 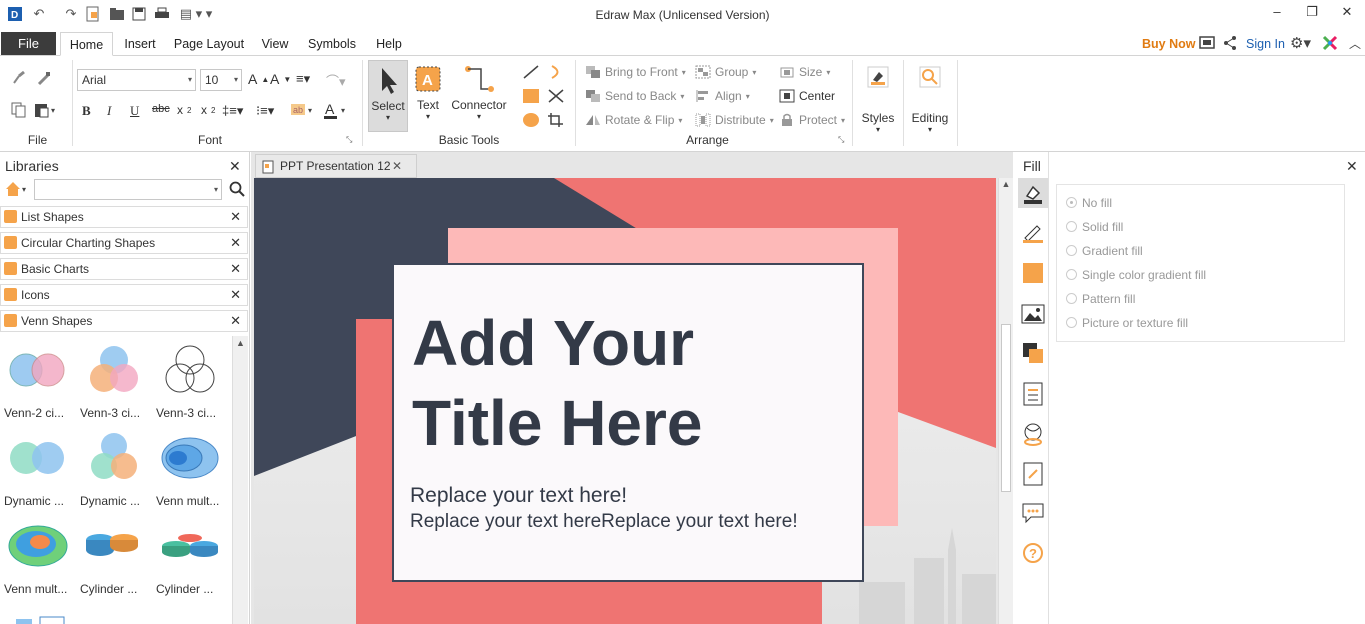 I want to click on shadow-color-icon, so click(x=1033, y=274).